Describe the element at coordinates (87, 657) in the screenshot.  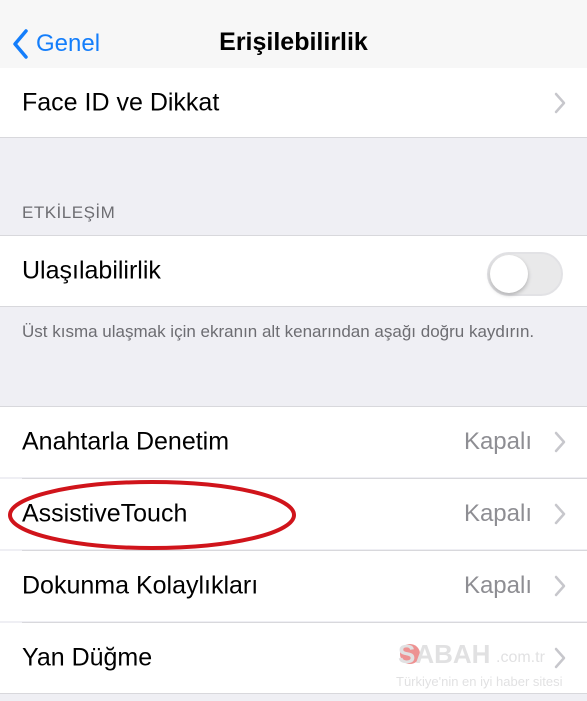
I see `row-label: Yan Düğme` at that location.